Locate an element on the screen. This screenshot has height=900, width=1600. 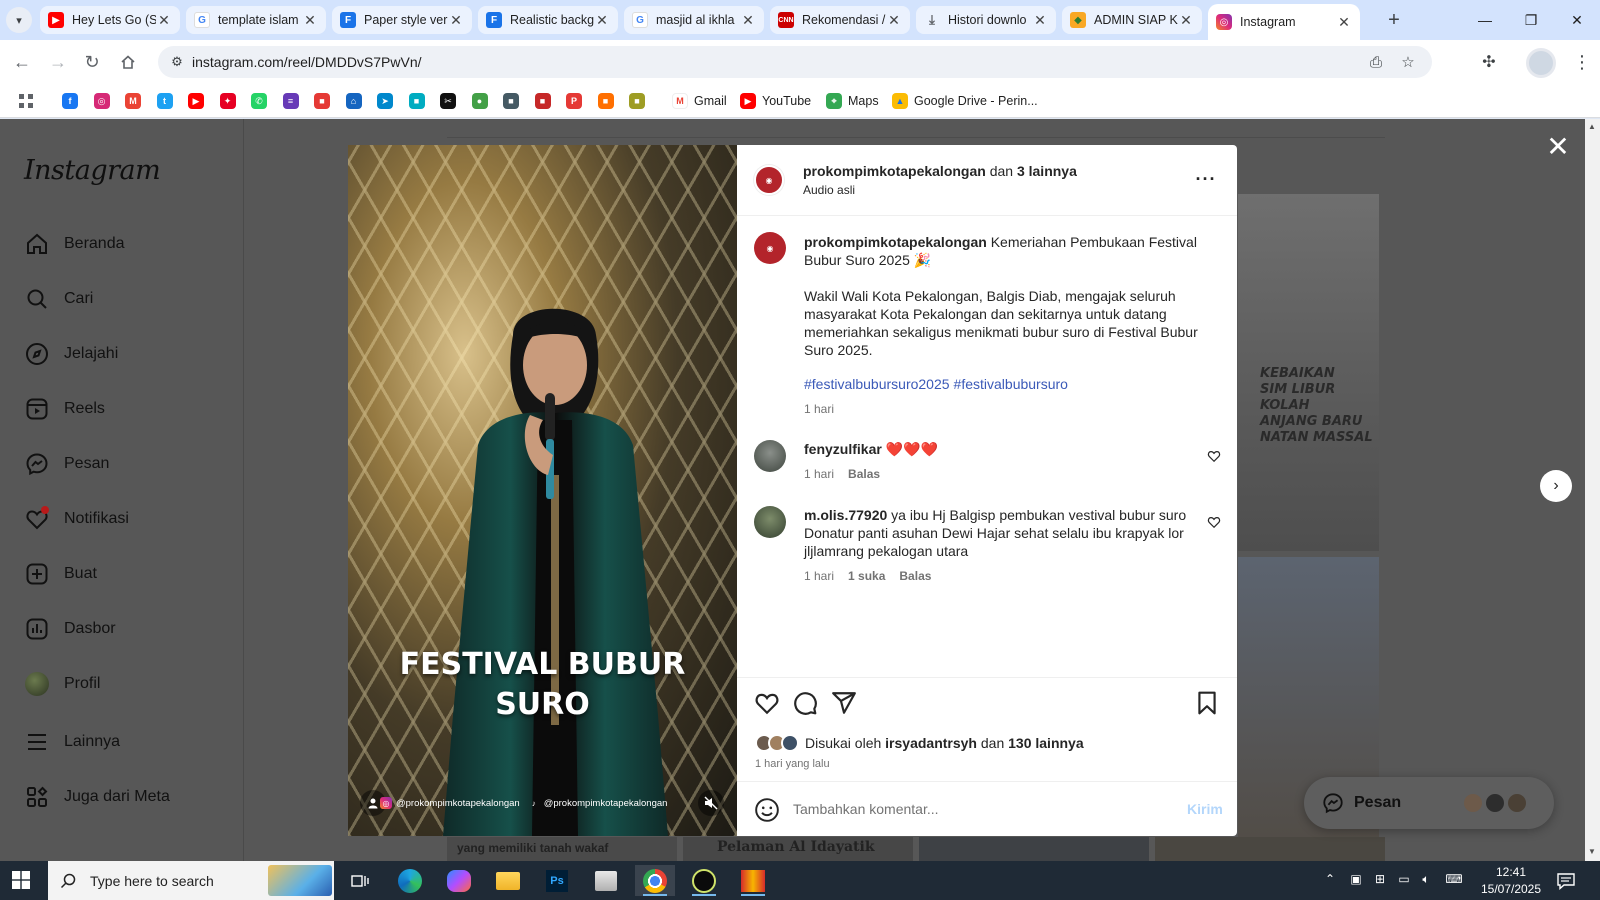
bookmark-capcut: ✂ is located at coordinates (448, 101).